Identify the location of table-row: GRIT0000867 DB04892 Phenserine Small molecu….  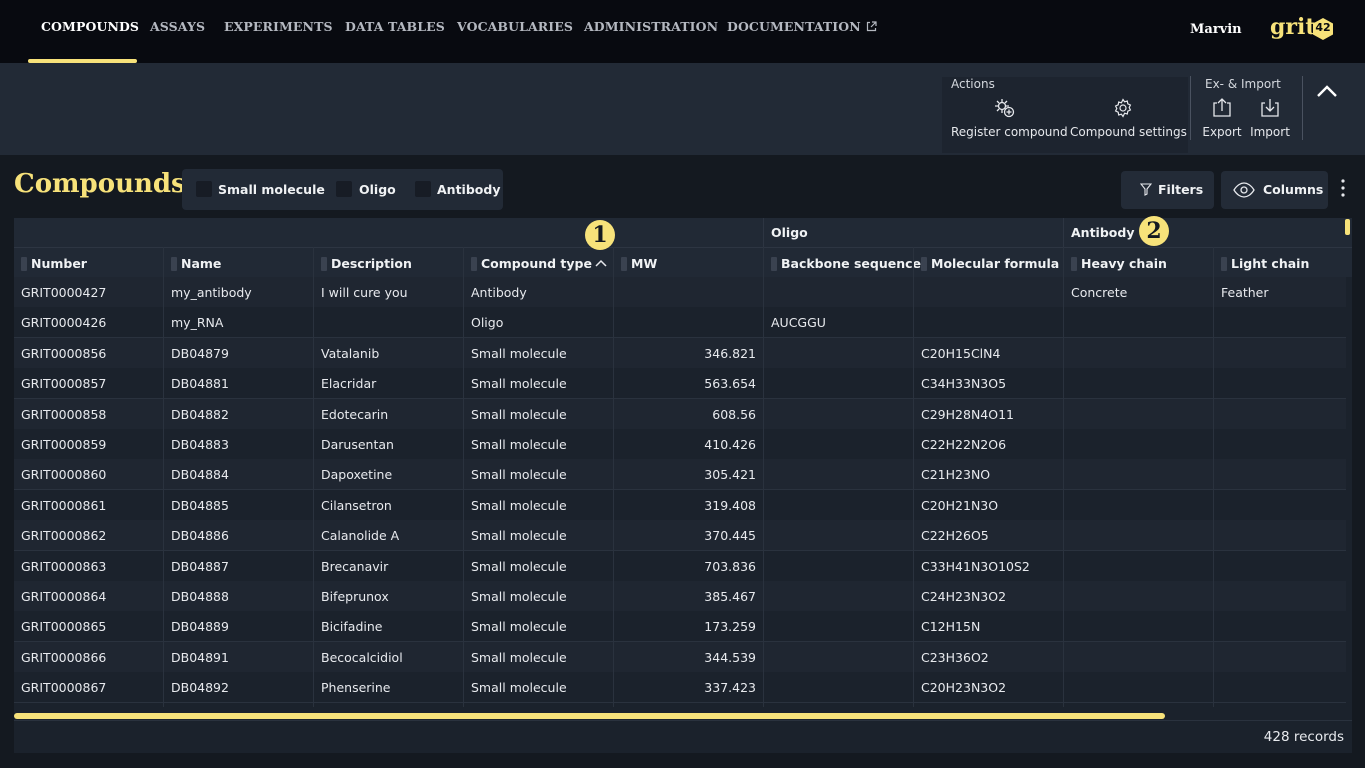
(680, 688).